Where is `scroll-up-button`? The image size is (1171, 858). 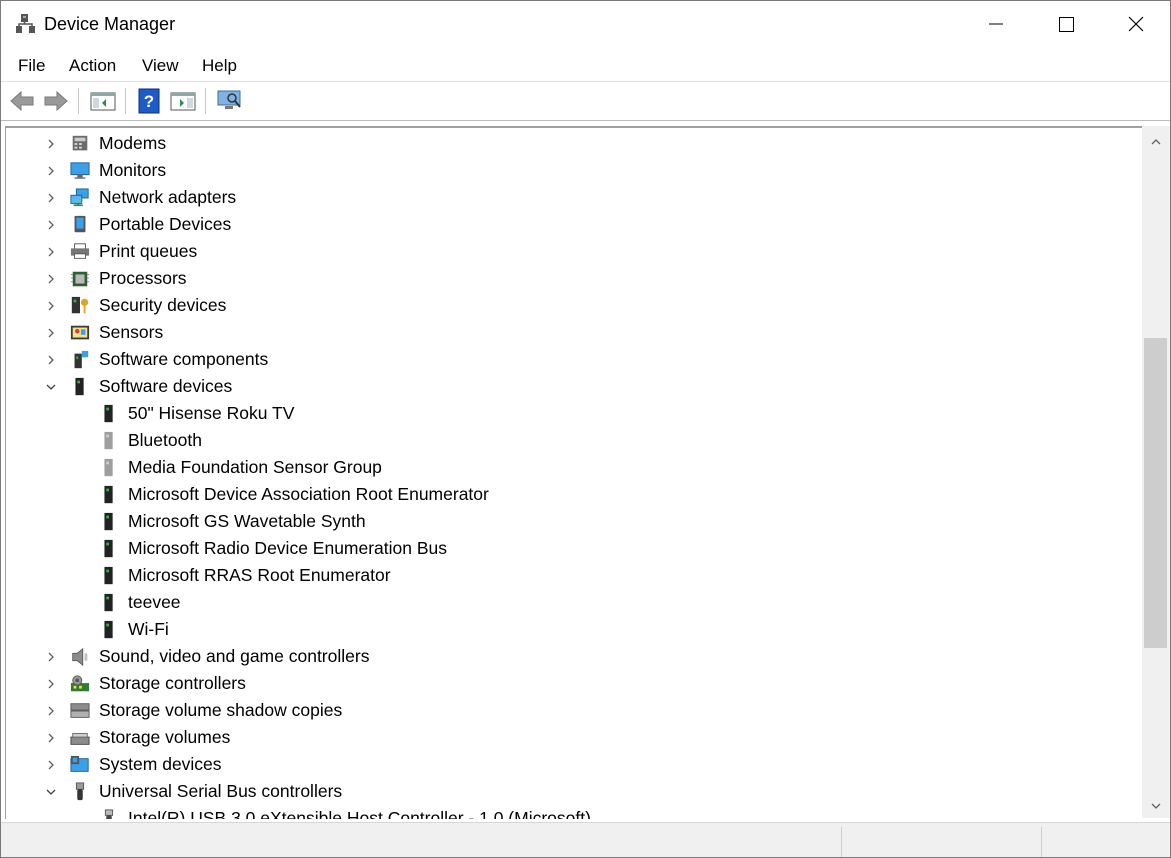
scroll-up-button is located at coordinates (1156, 142).